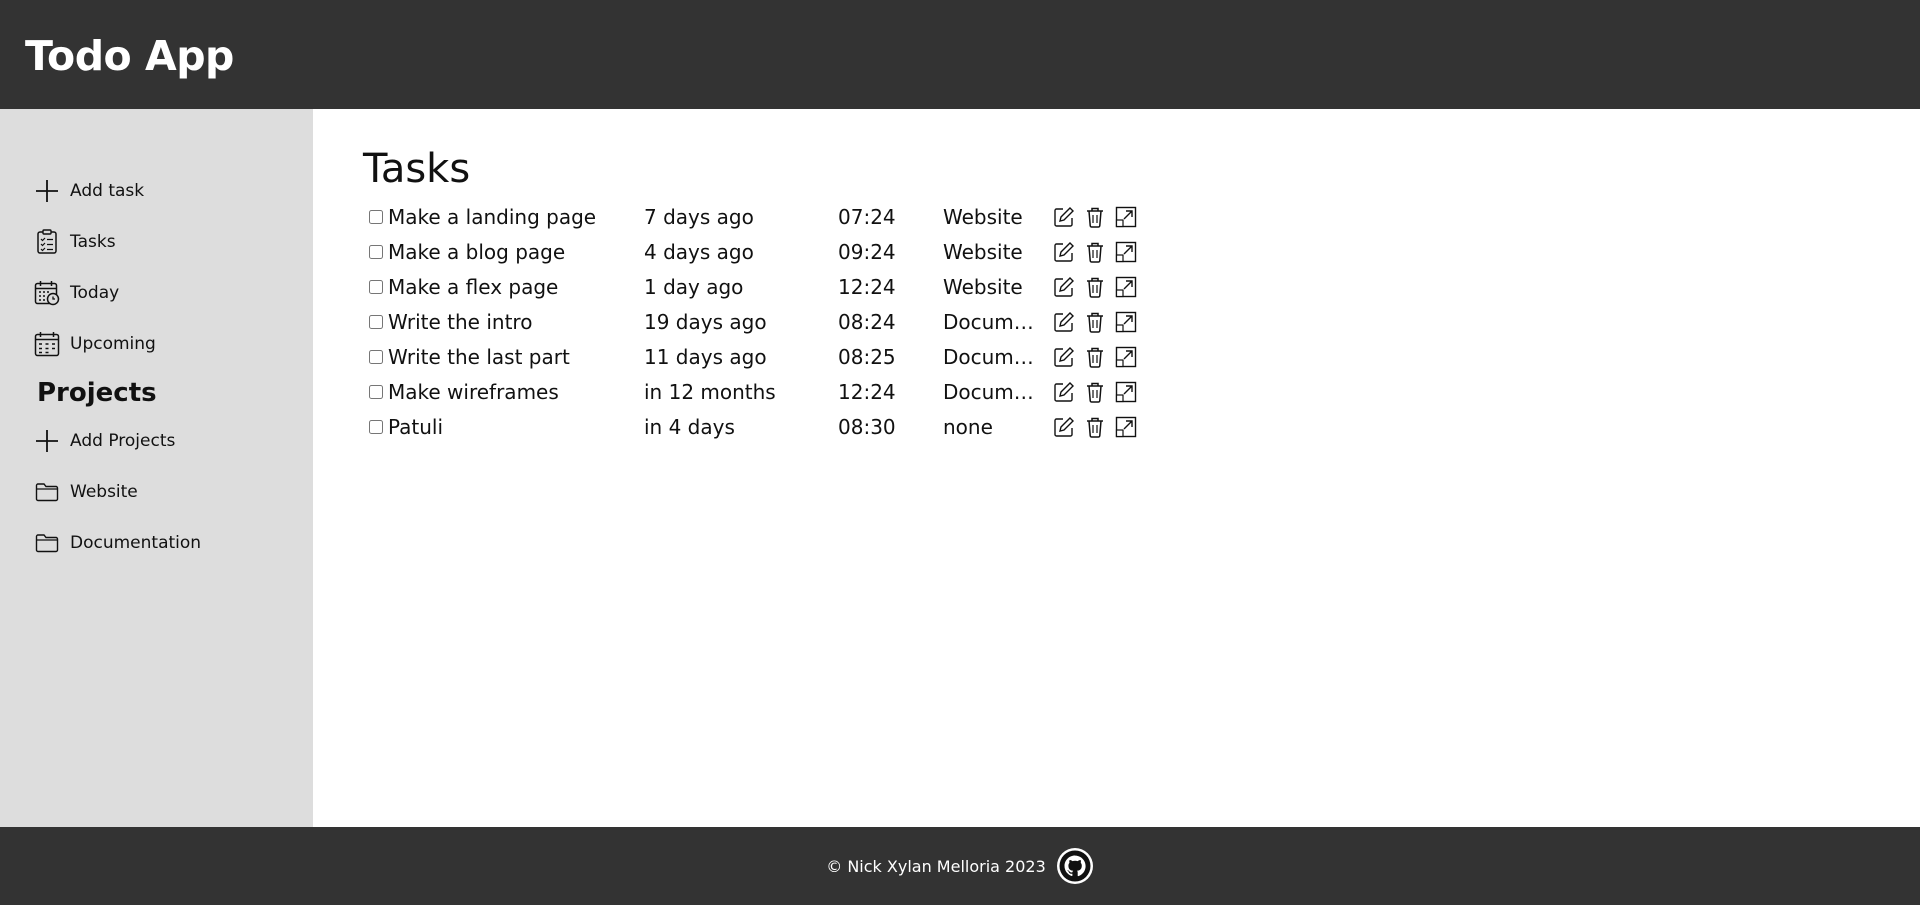 The width and height of the screenshot is (1920, 905). I want to click on sidebar-item-add-projects: Add Projects, so click(156, 440).